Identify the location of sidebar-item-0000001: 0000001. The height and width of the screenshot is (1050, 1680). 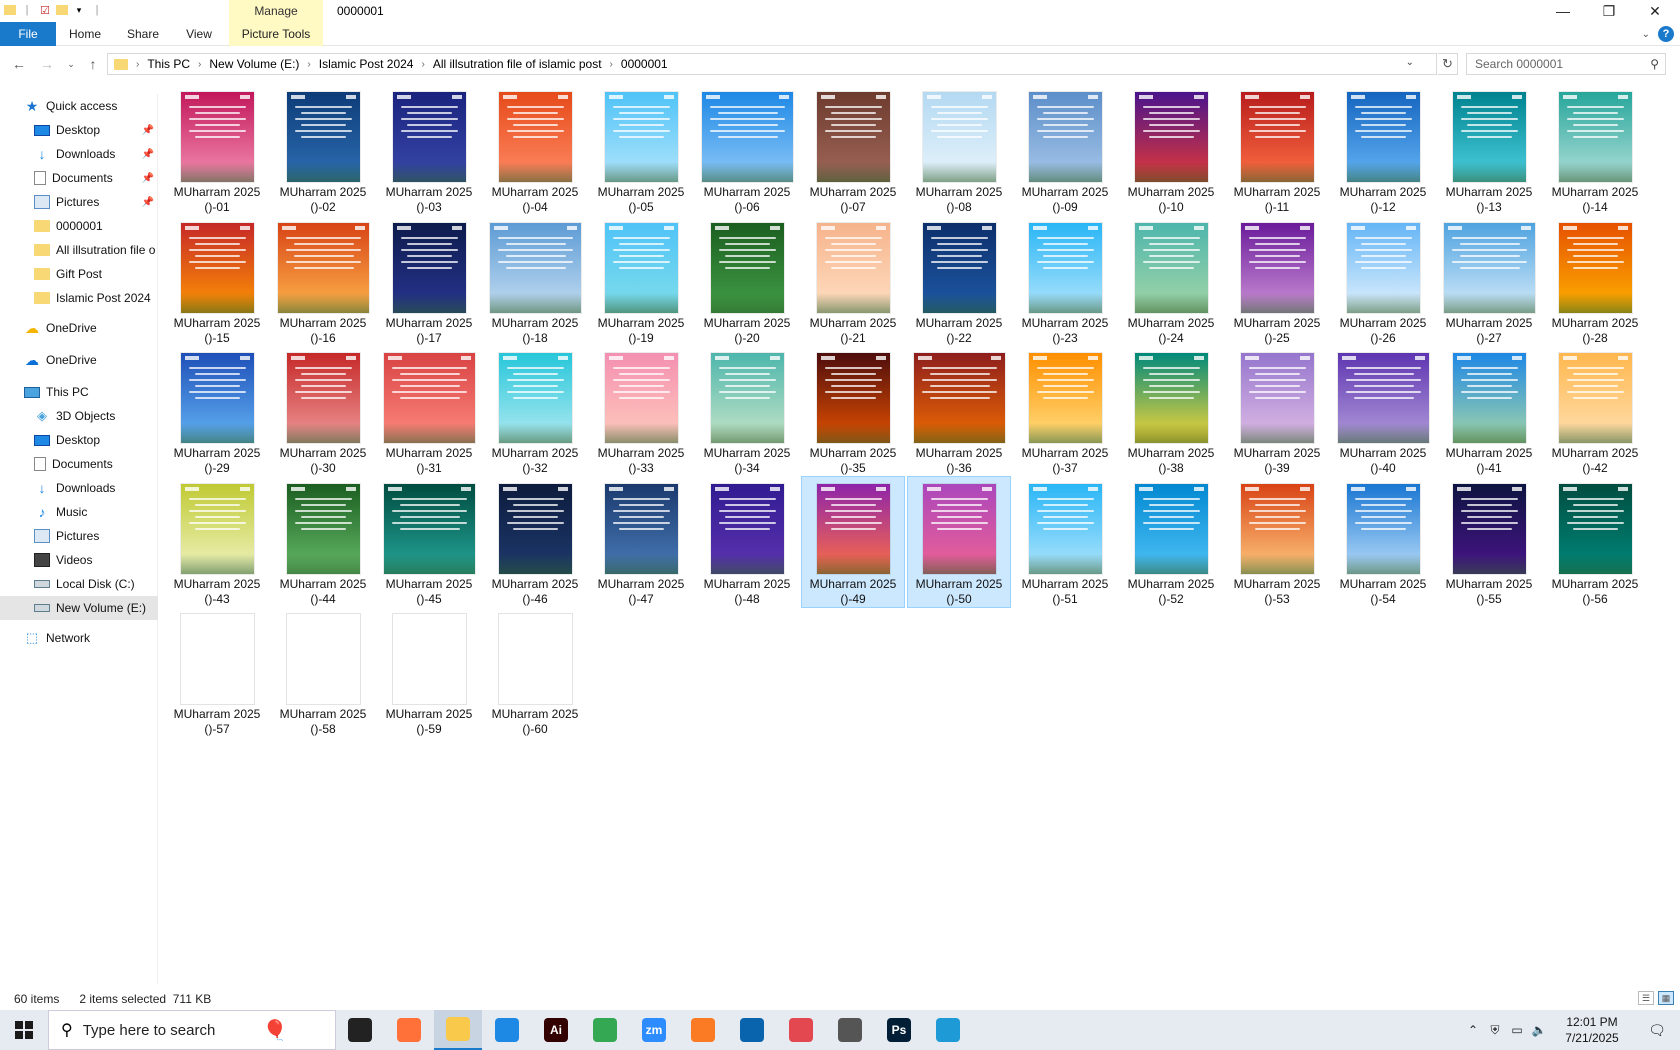
(79, 226).